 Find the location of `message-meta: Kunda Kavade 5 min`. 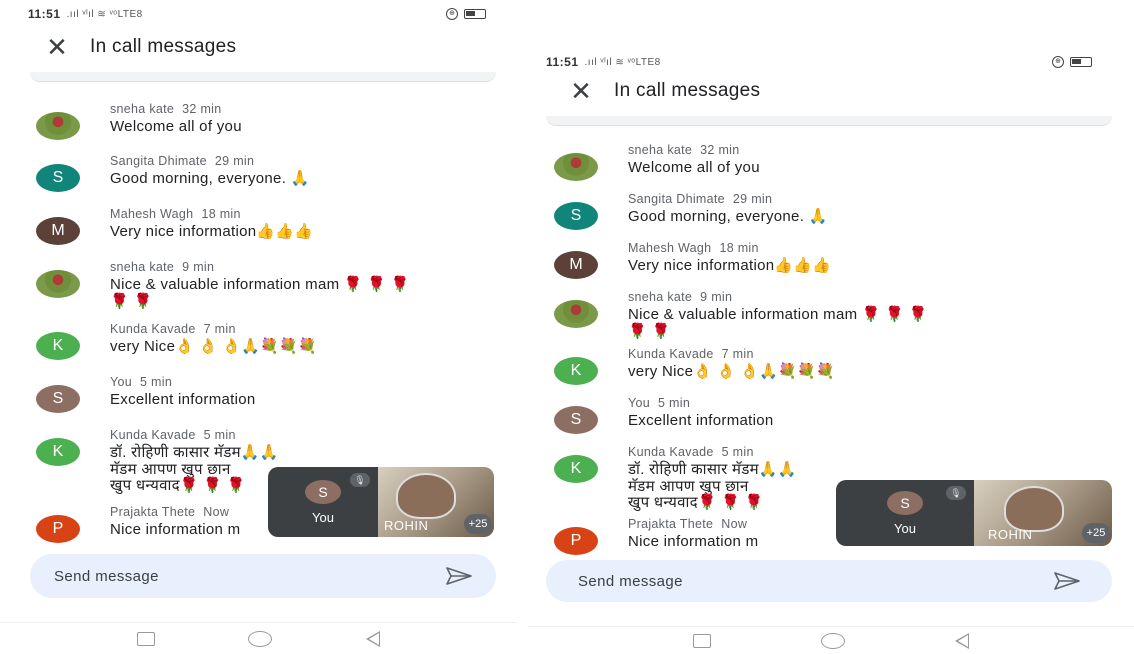

message-meta: Kunda Kavade 5 min is located at coordinates (194, 435).